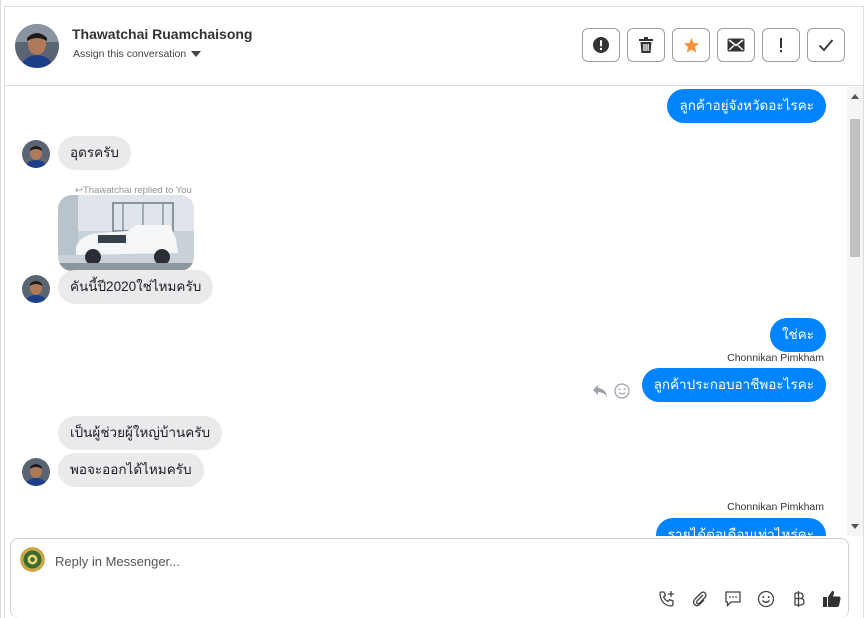  What do you see at coordinates (797, 335) in the screenshot?
I see `message-bubble-outgoing: ใช่คะ` at bounding box center [797, 335].